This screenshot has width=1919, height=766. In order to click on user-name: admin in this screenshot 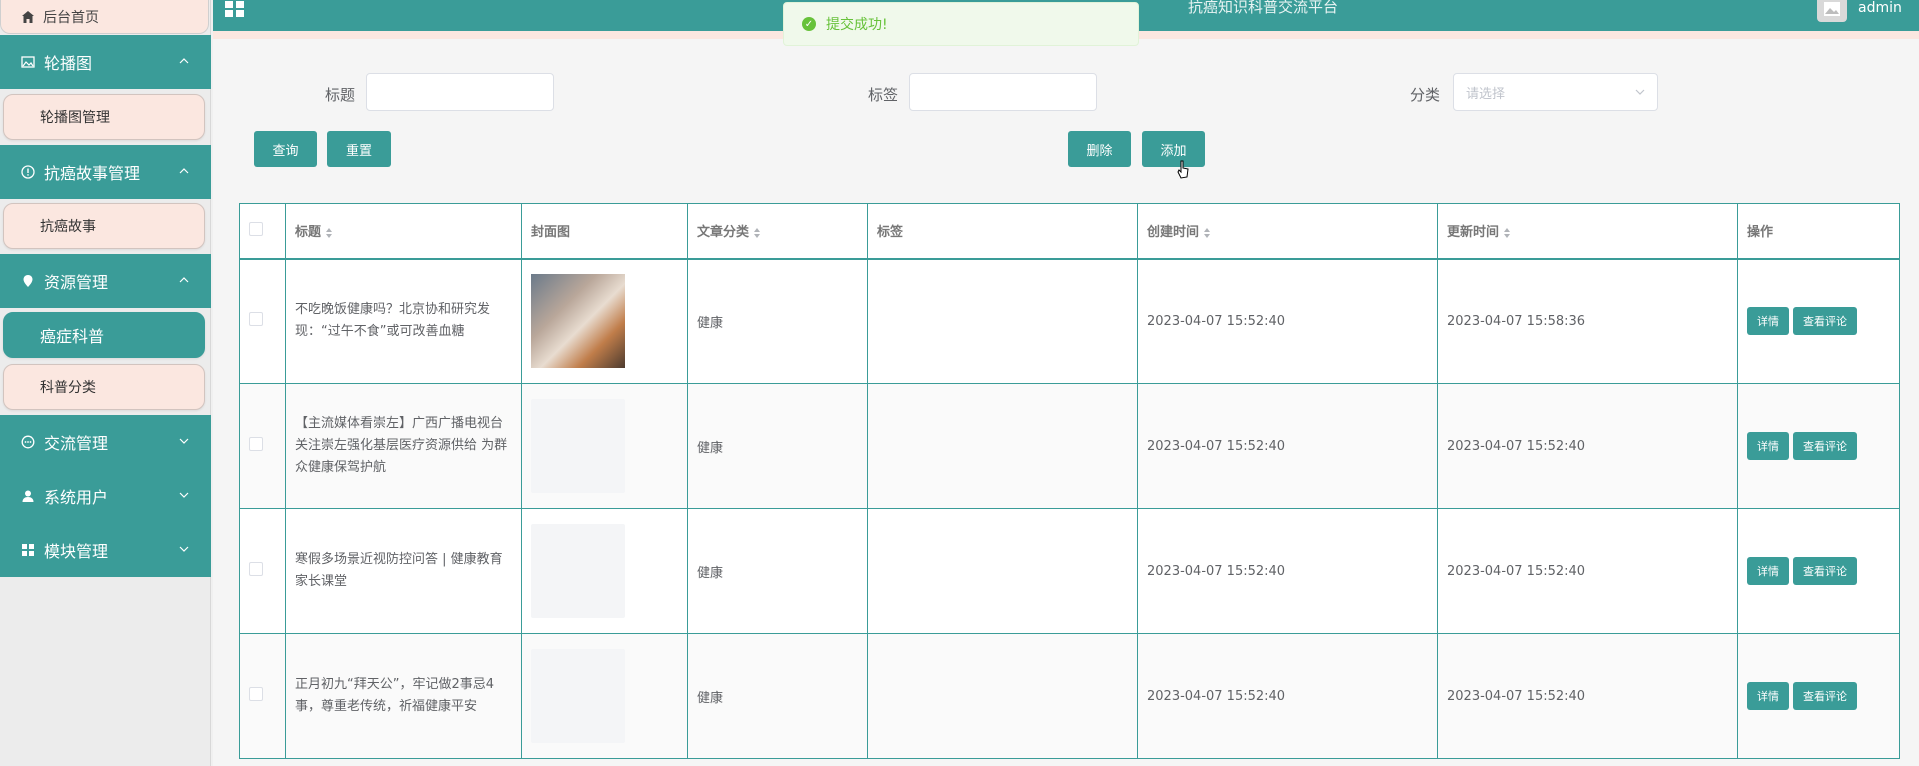, I will do `click(1880, 8)`.